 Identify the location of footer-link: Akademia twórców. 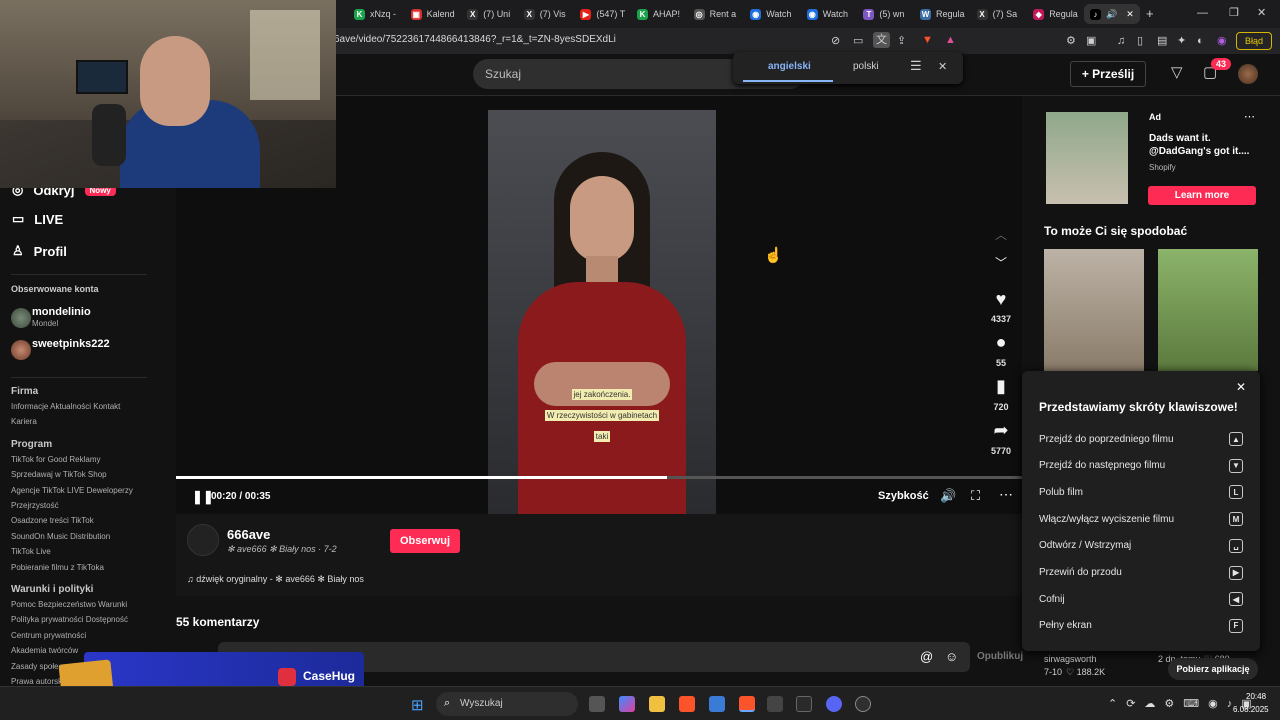
(44, 650).